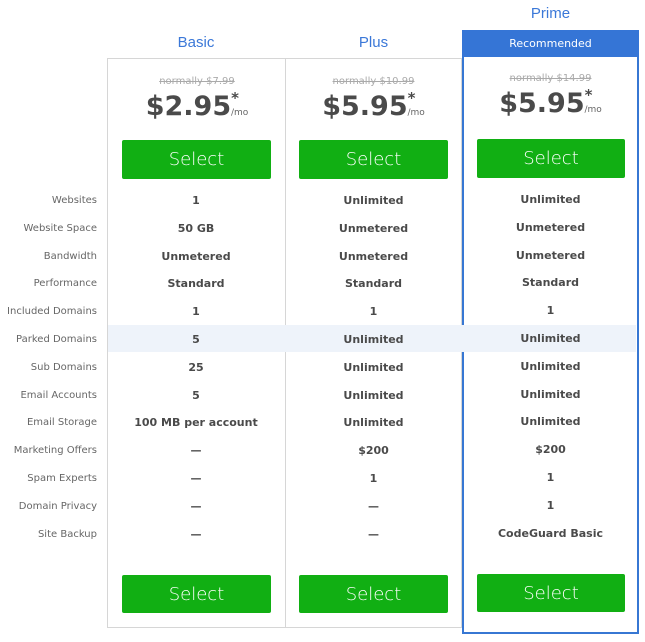  Describe the element at coordinates (196, 283) in the screenshot. I see `feature-value-basic: Standard` at that location.